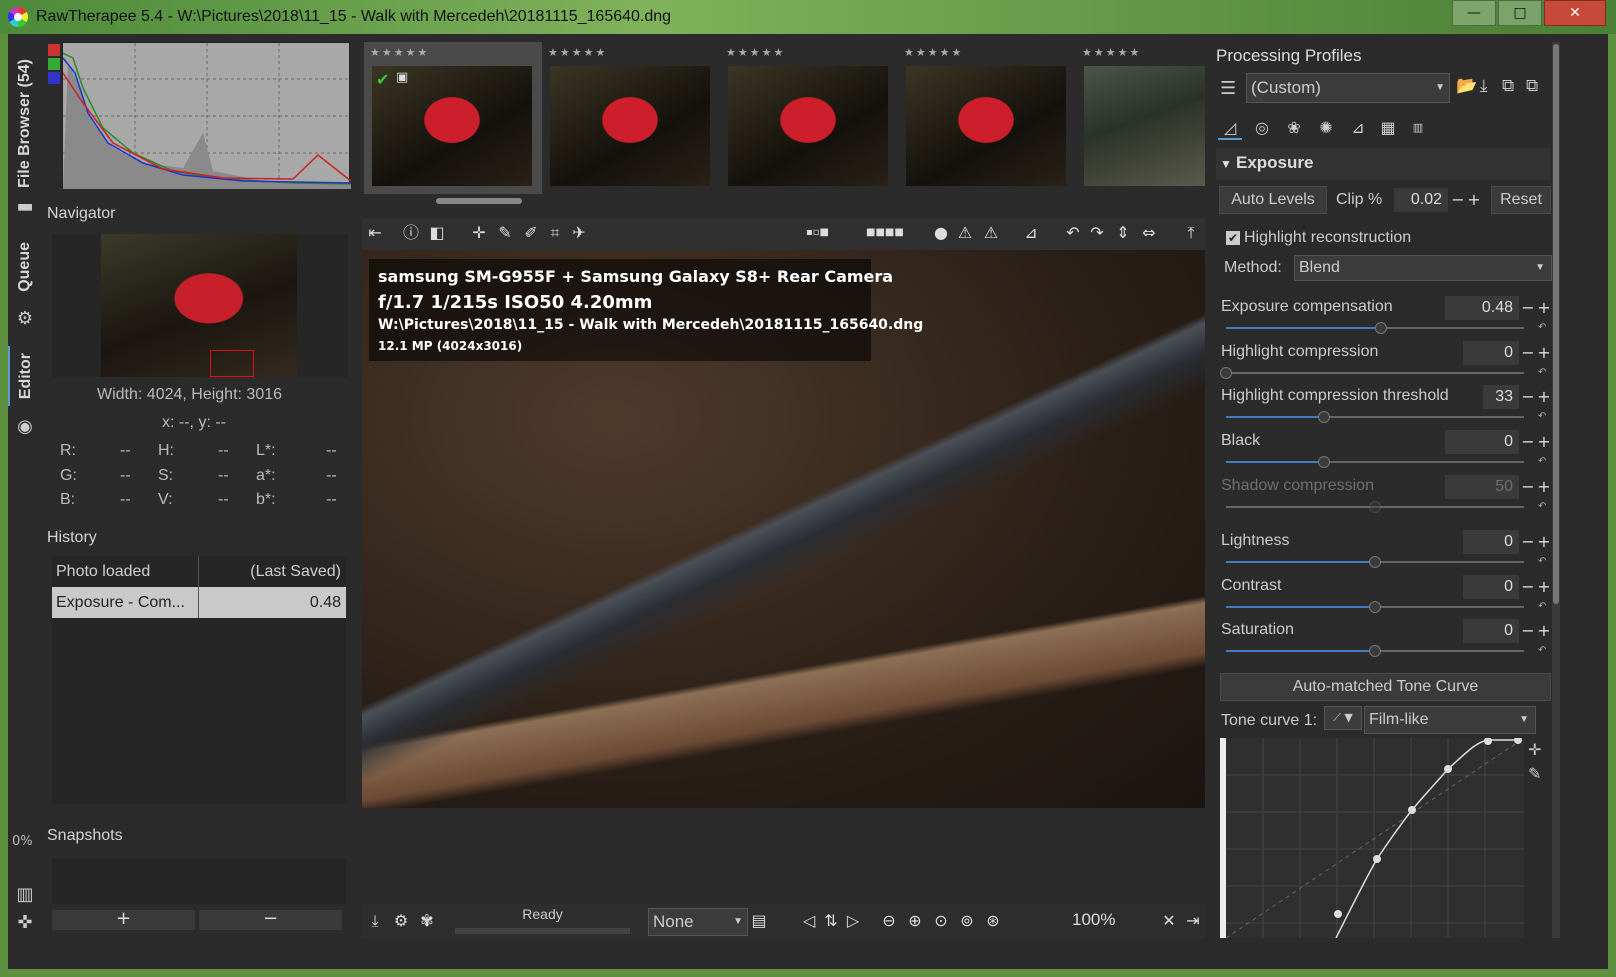 The image size is (1616, 977). I want to click on histogram-green-toggle, so click(54, 64).